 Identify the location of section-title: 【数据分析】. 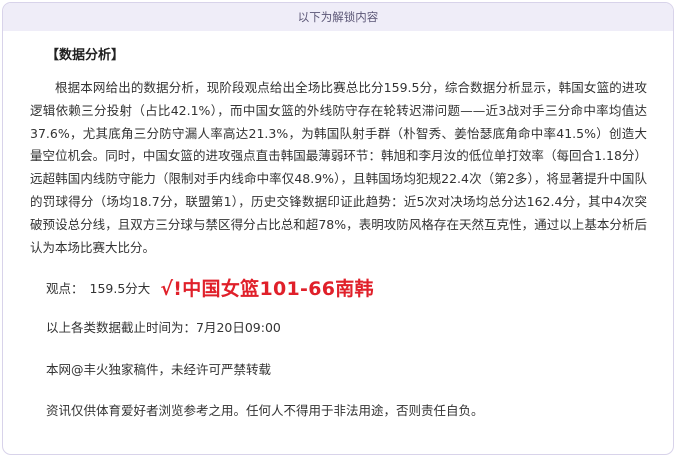
(85, 55).